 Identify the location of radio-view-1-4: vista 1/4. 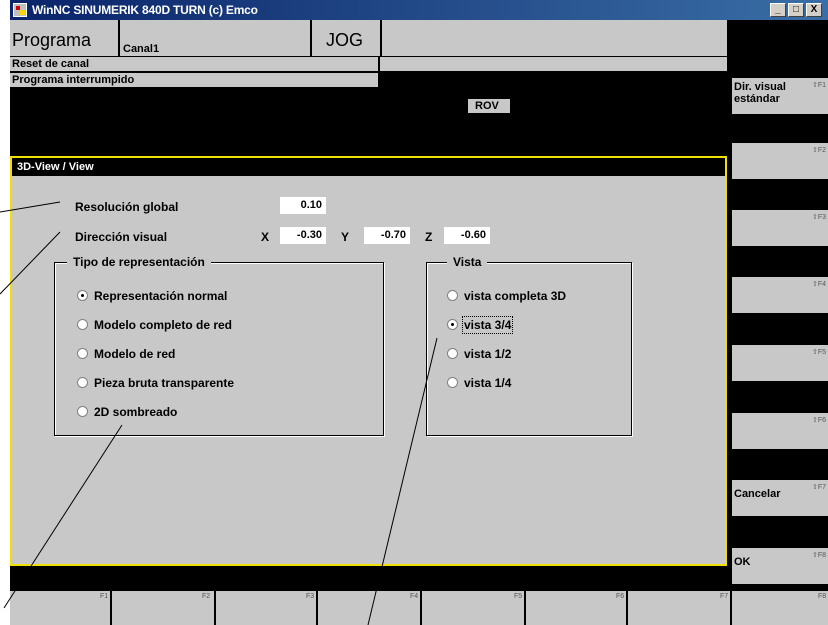
(479, 383).